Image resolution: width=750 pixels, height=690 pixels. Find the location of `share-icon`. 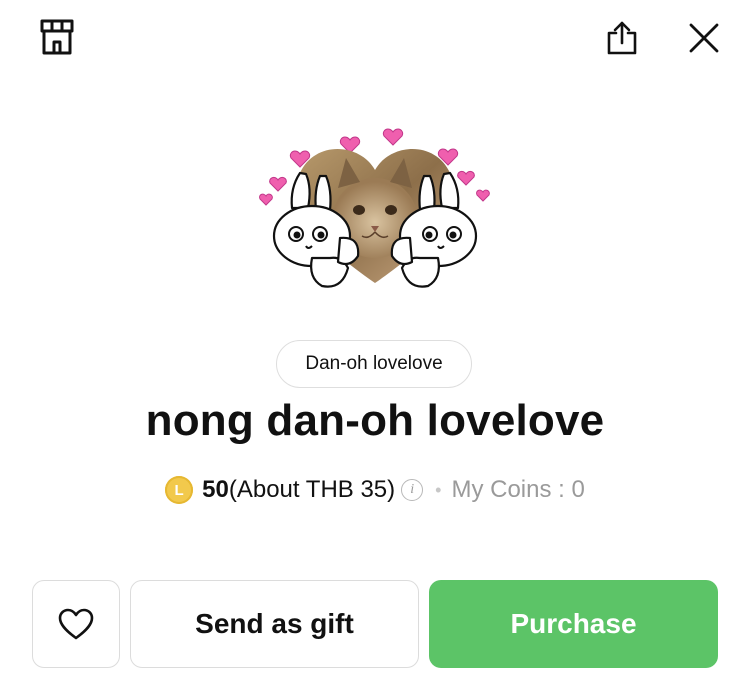

share-icon is located at coordinates (622, 38).